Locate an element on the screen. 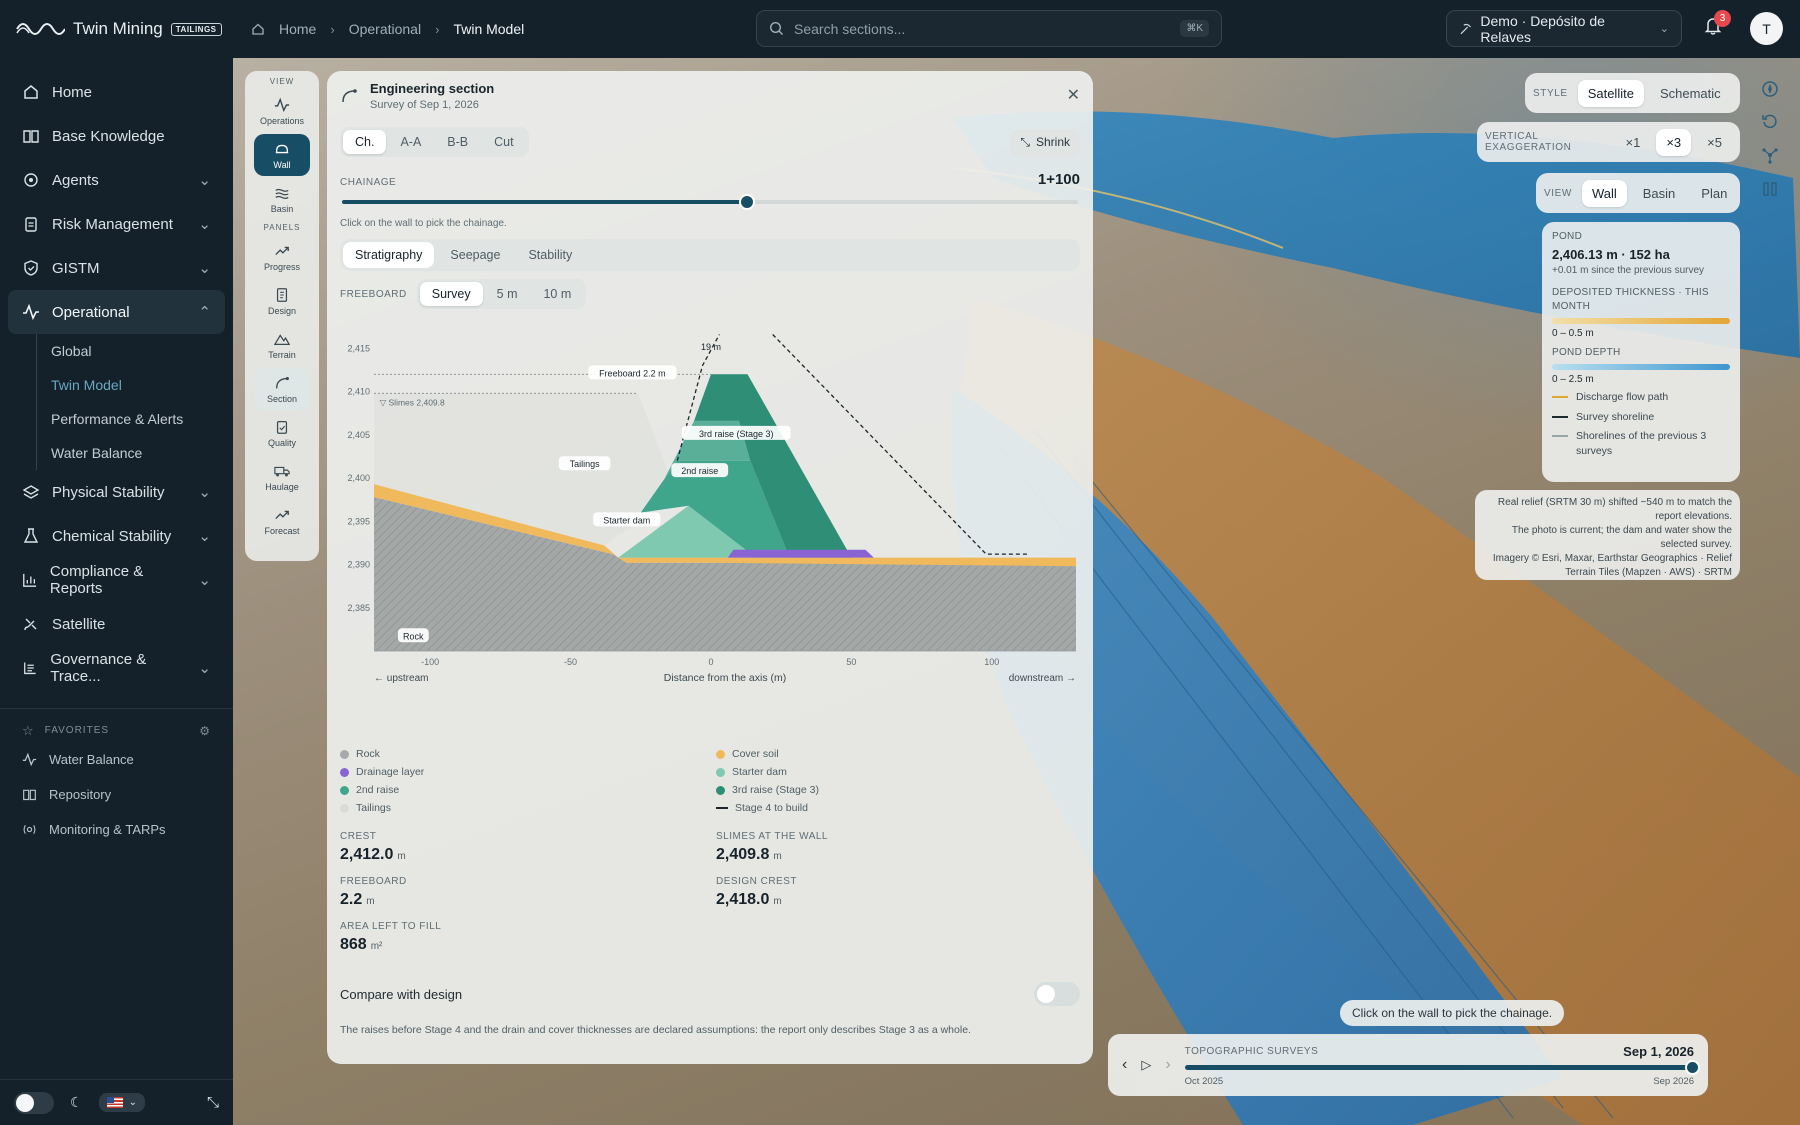  trend-up-icon is located at coordinates (282, 514).